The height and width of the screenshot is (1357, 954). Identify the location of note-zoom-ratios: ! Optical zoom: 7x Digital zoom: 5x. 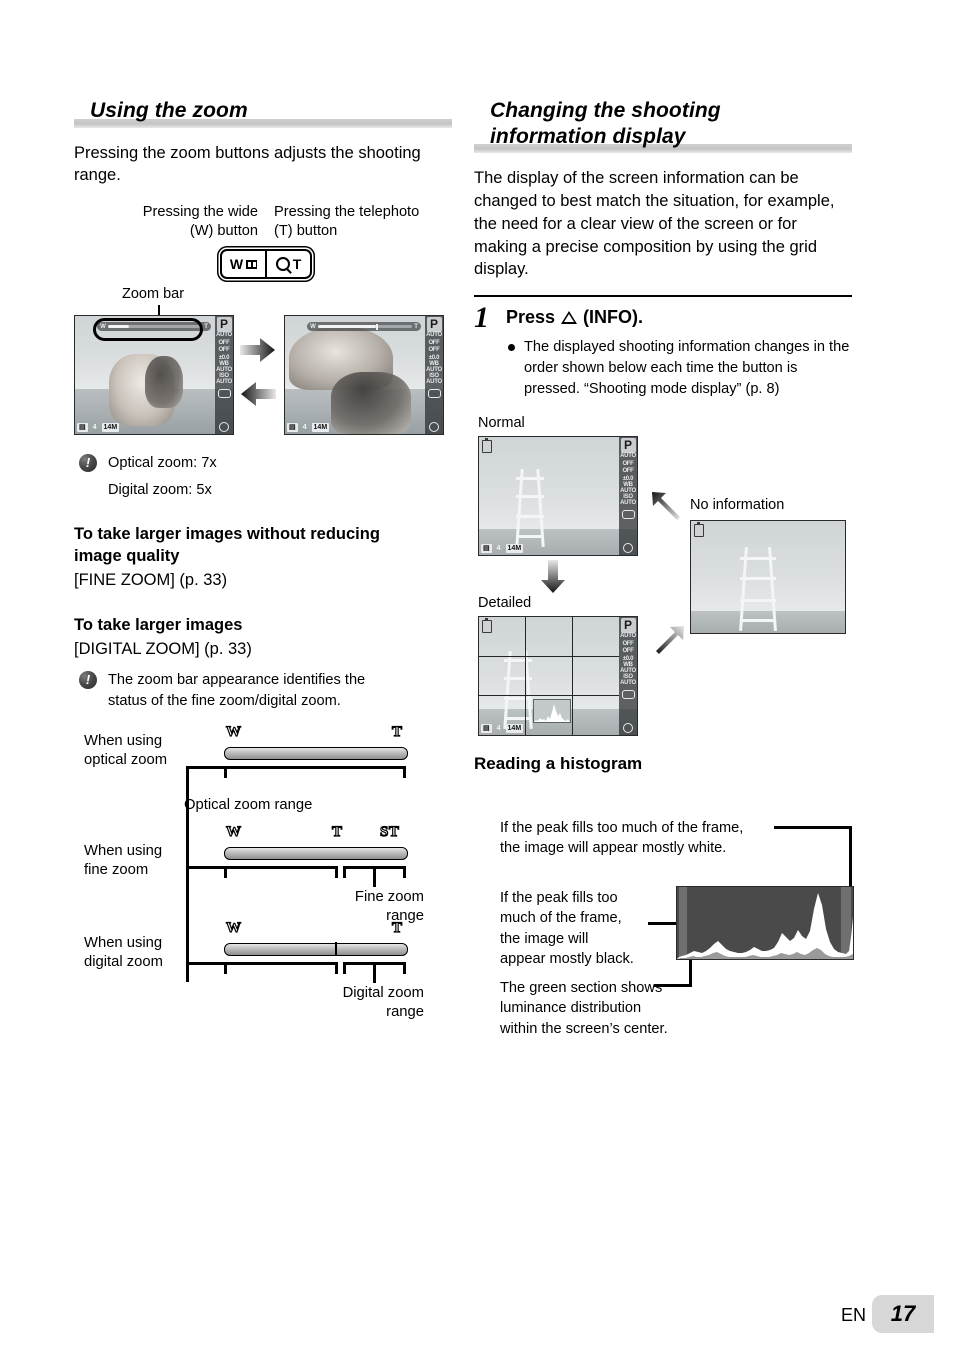
(263, 476).